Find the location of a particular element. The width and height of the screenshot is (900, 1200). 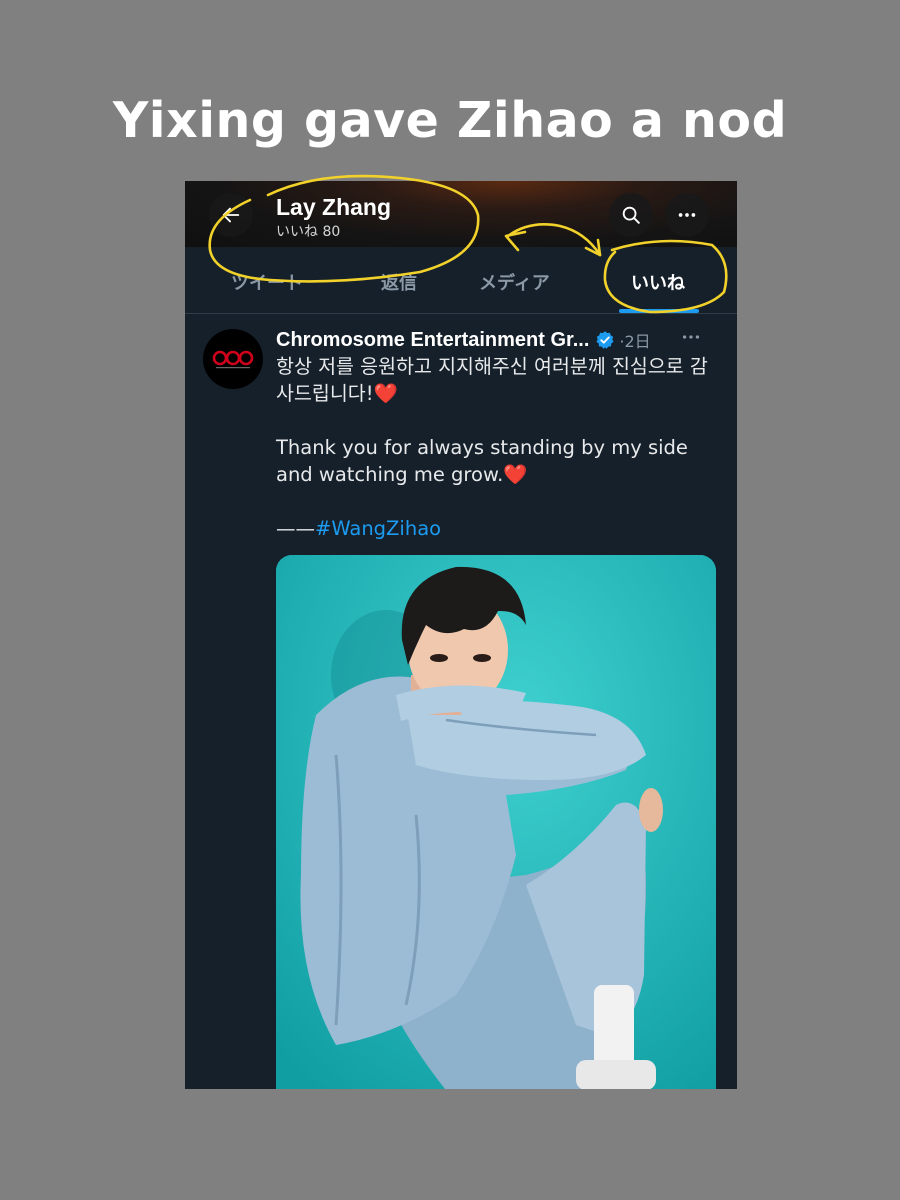

arrow-left-icon is located at coordinates (231, 215).